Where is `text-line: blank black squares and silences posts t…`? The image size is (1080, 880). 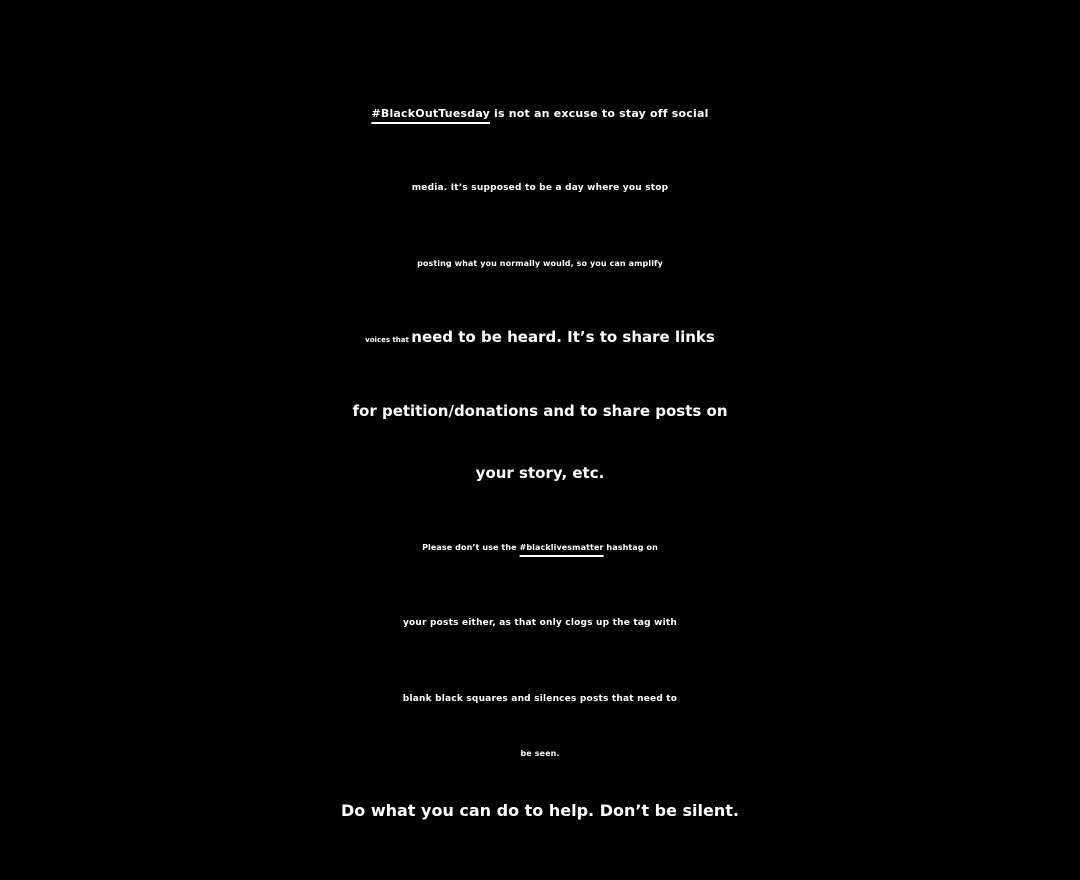
text-line: blank black squares and silences posts t… is located at coordinates (540, 699).